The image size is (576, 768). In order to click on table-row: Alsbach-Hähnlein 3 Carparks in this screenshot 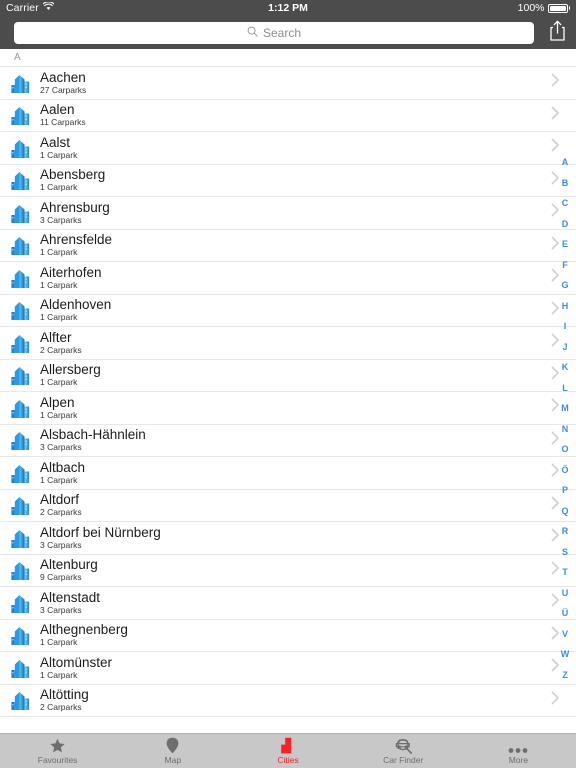, I will do `click(288, 440)`.